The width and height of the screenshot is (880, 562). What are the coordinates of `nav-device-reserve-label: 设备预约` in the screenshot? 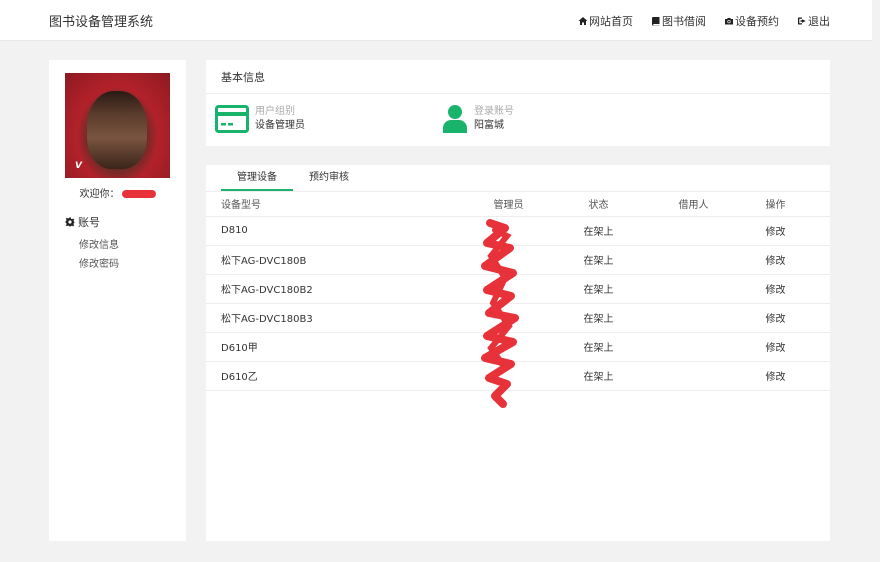 It's located at (757, 21).